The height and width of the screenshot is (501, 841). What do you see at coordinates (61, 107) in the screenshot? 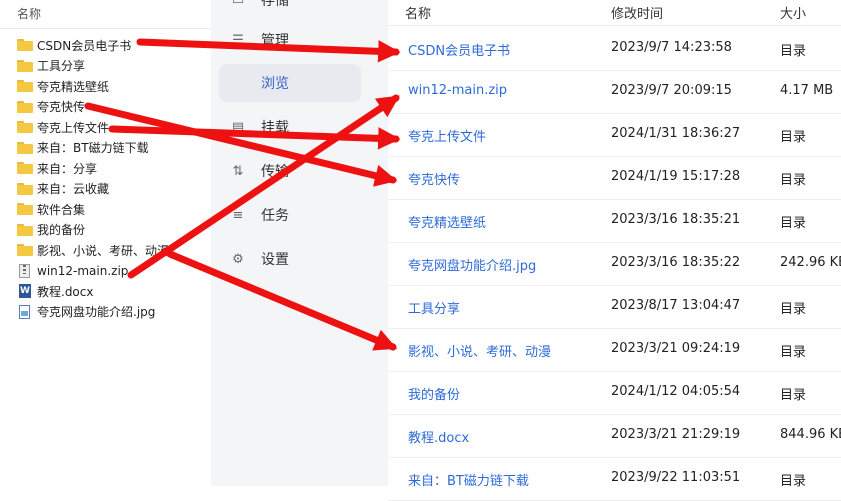
I see `local-file-name: 夸克快传` at bounding box center [61, 107].